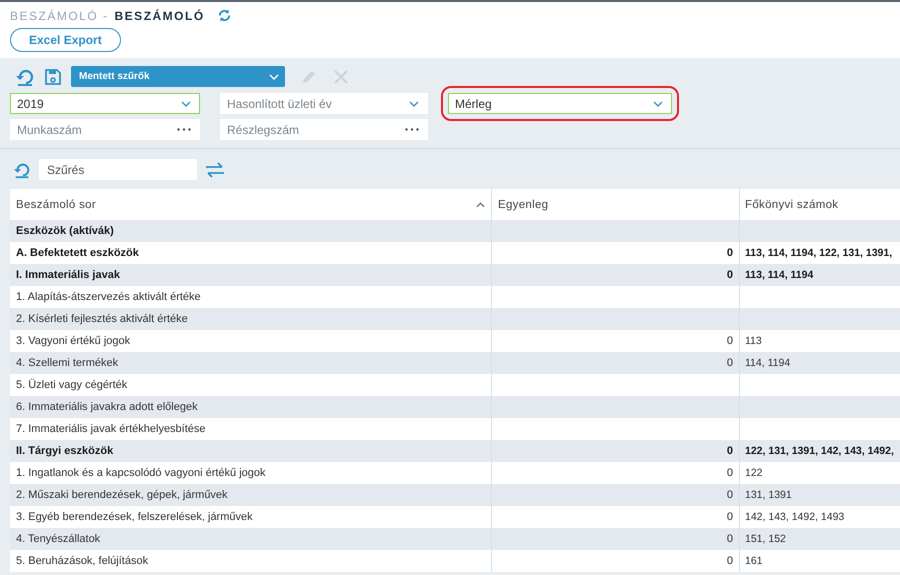 The height and width of the screenshot is (575, 900). What do you see at coordinates (68, 275) in the screenshot?
I see `table-cell: I. Immateriális javak` at bounding box center [68, 275].